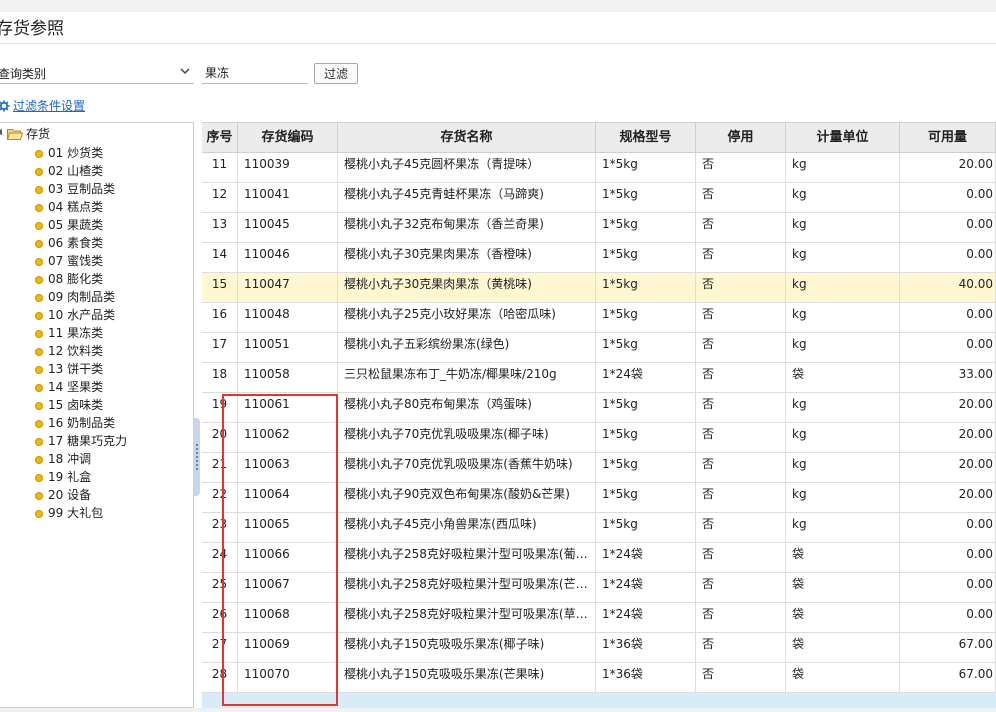  What do you see at coordinates (81, 225) in the screenshot?
I see `tree-item: 05 果蔬类` at bounding box center [81, 225].